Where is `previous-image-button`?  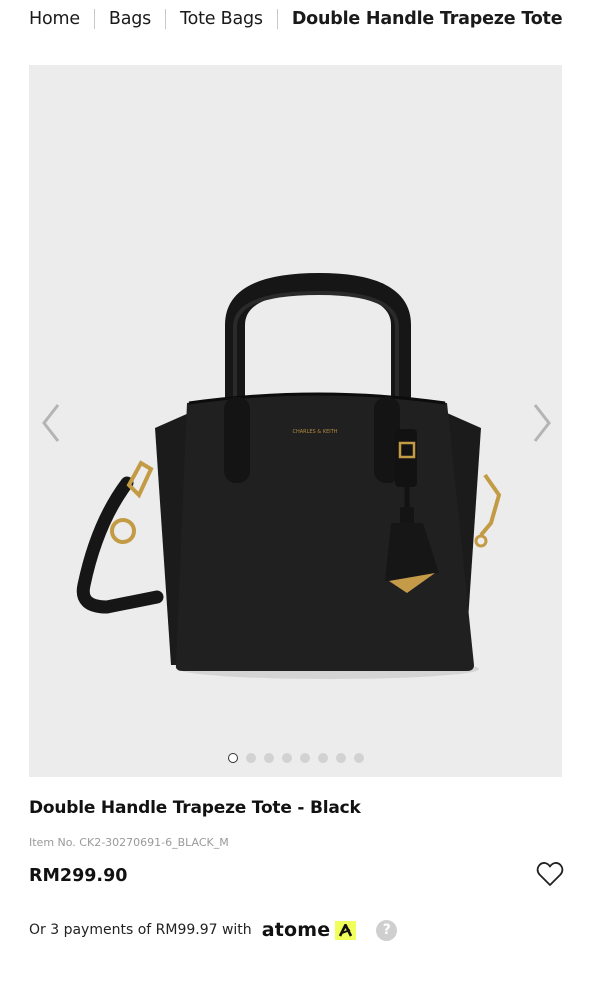 previous-image-button is located at coordinates (51, 423).